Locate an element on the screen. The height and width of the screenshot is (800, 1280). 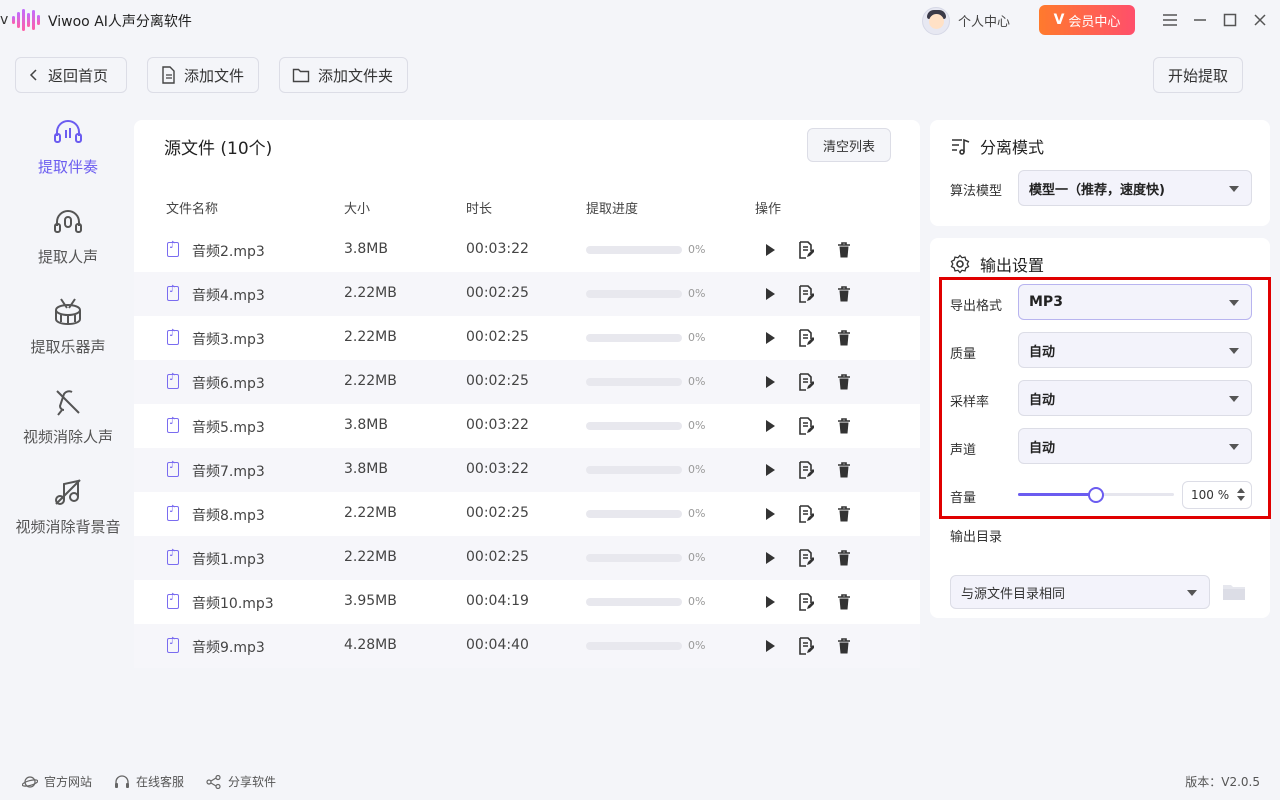
share-icon is located at coordinates (213, 781).